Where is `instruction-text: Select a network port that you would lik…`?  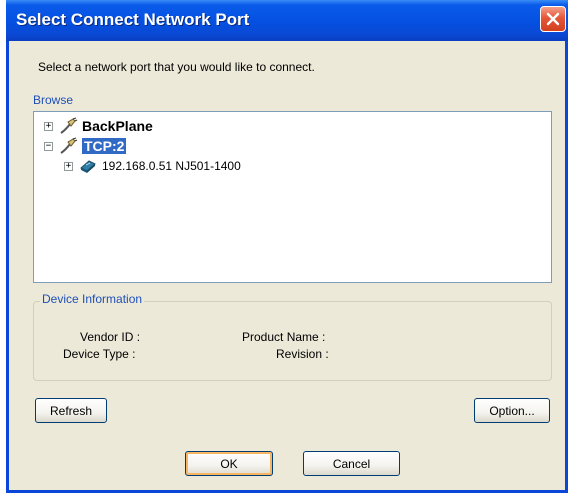 instruction-text: Select a network port that you would lik… is located at coordinates (176, 67).